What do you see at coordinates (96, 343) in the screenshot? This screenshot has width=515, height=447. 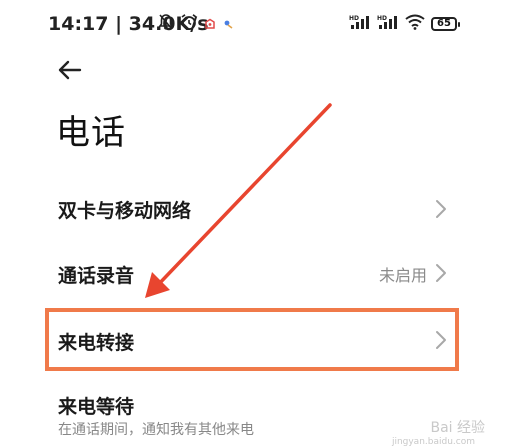 I see `row-label: 来电转接` at bounding box center [96, 343].